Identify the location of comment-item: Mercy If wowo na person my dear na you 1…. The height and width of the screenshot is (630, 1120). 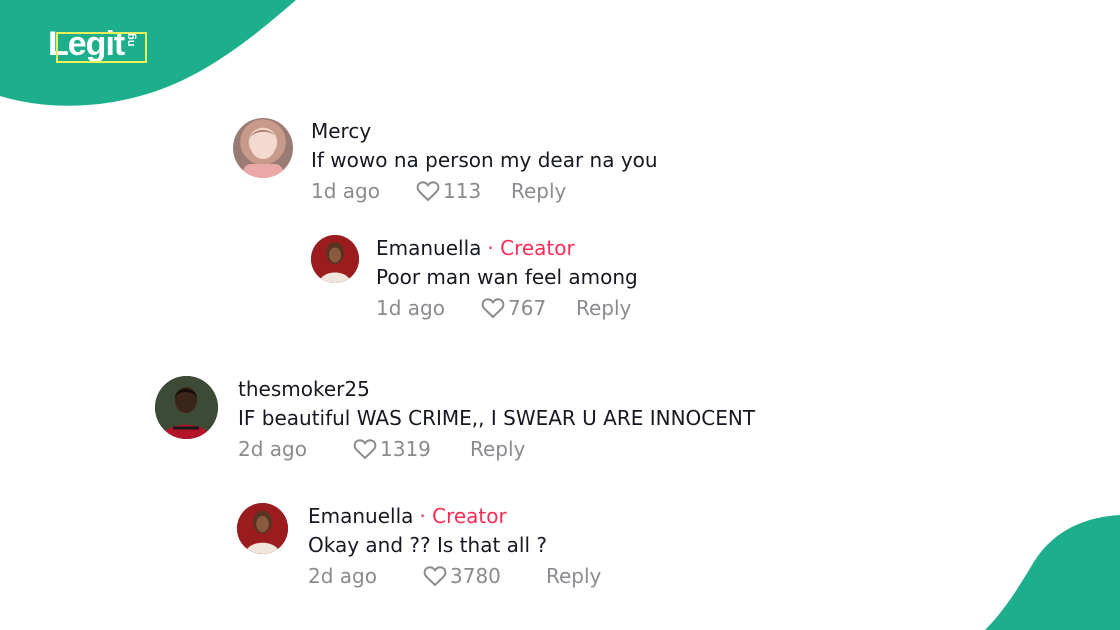
(445, 161).